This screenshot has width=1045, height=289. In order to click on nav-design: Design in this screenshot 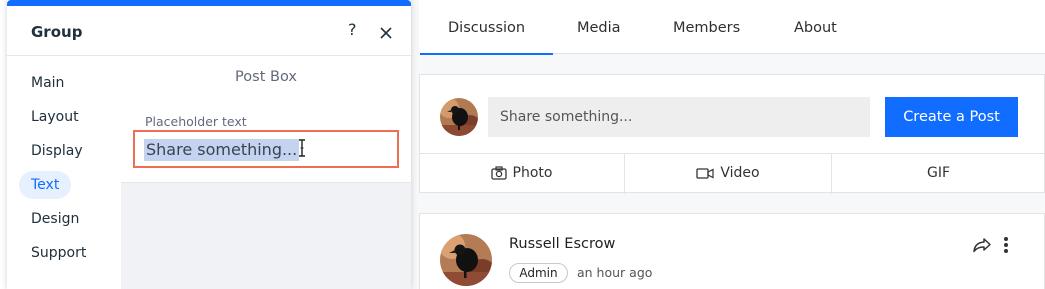, I will do `click(55, 219)`.